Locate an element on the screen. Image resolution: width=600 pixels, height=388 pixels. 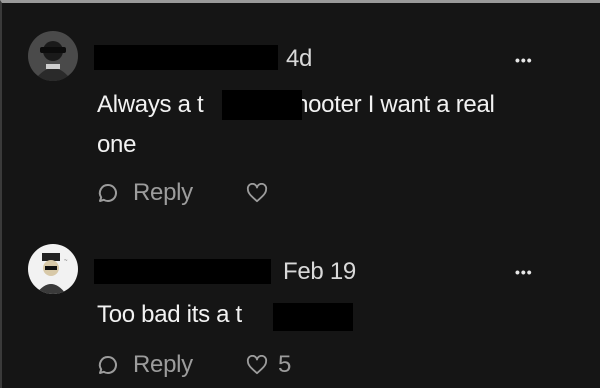
like-button is located at coordinates (257, 193).